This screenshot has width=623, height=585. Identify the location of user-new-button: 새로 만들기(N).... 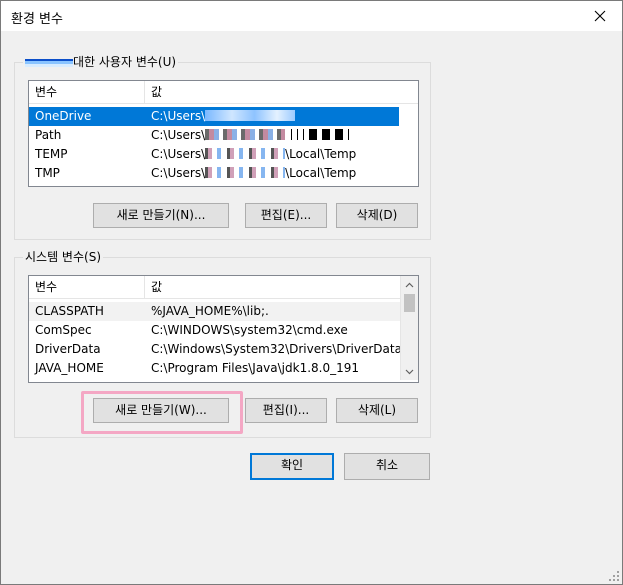
(161, 215).